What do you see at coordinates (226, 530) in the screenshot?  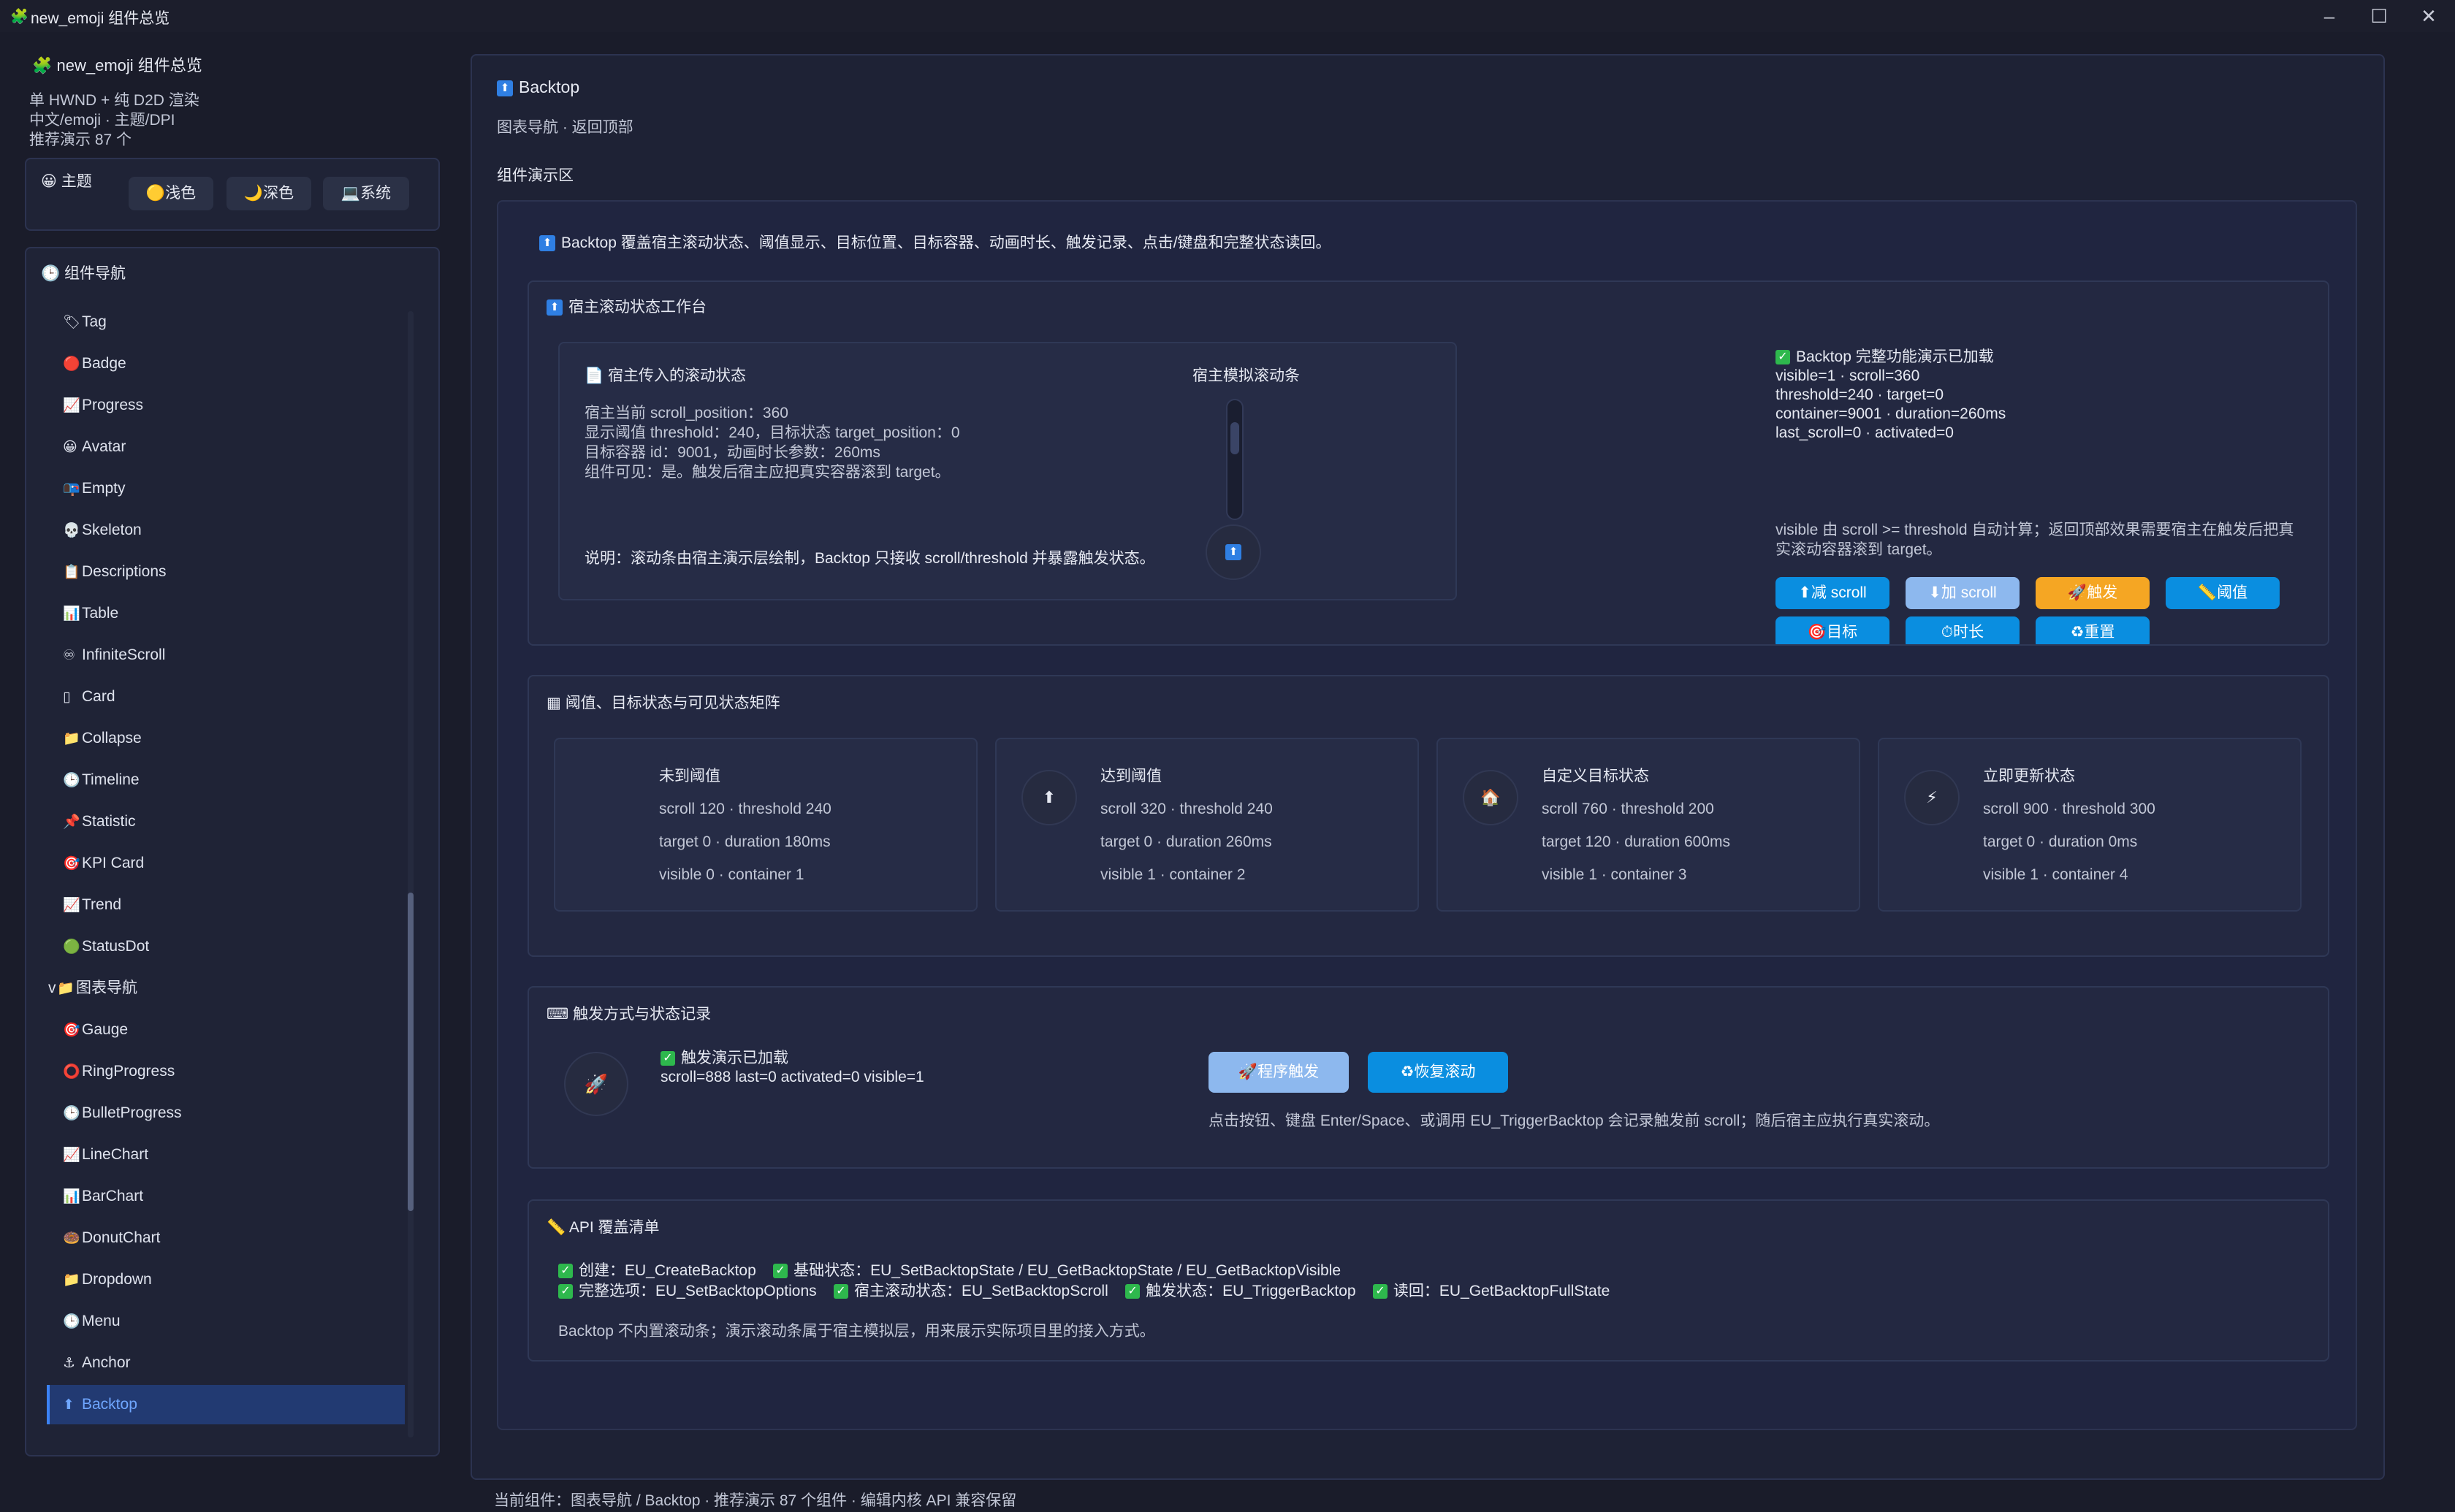 I see `sidebar-item: 💀 Skeleton` at bounding box center [226, 530].